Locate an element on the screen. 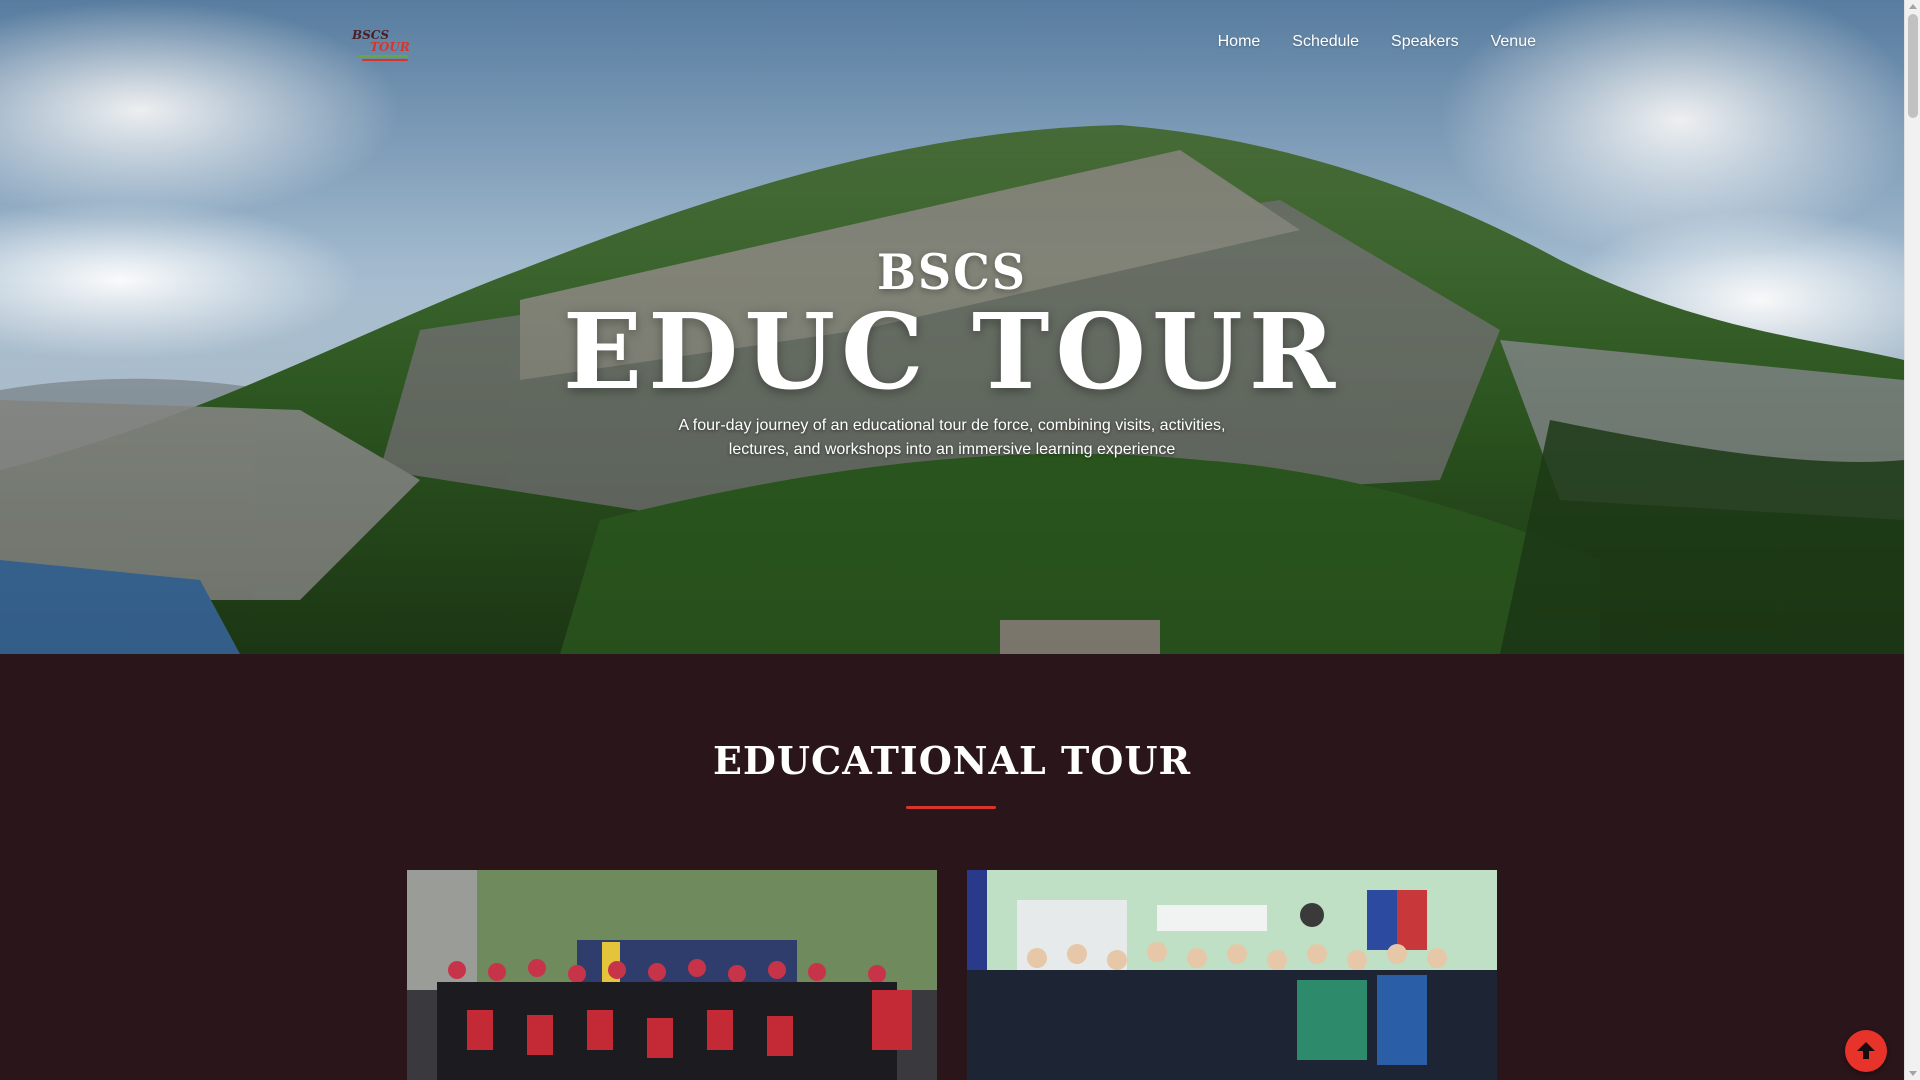  group-photo-indoor-image is located at coordinates (1232, 975).